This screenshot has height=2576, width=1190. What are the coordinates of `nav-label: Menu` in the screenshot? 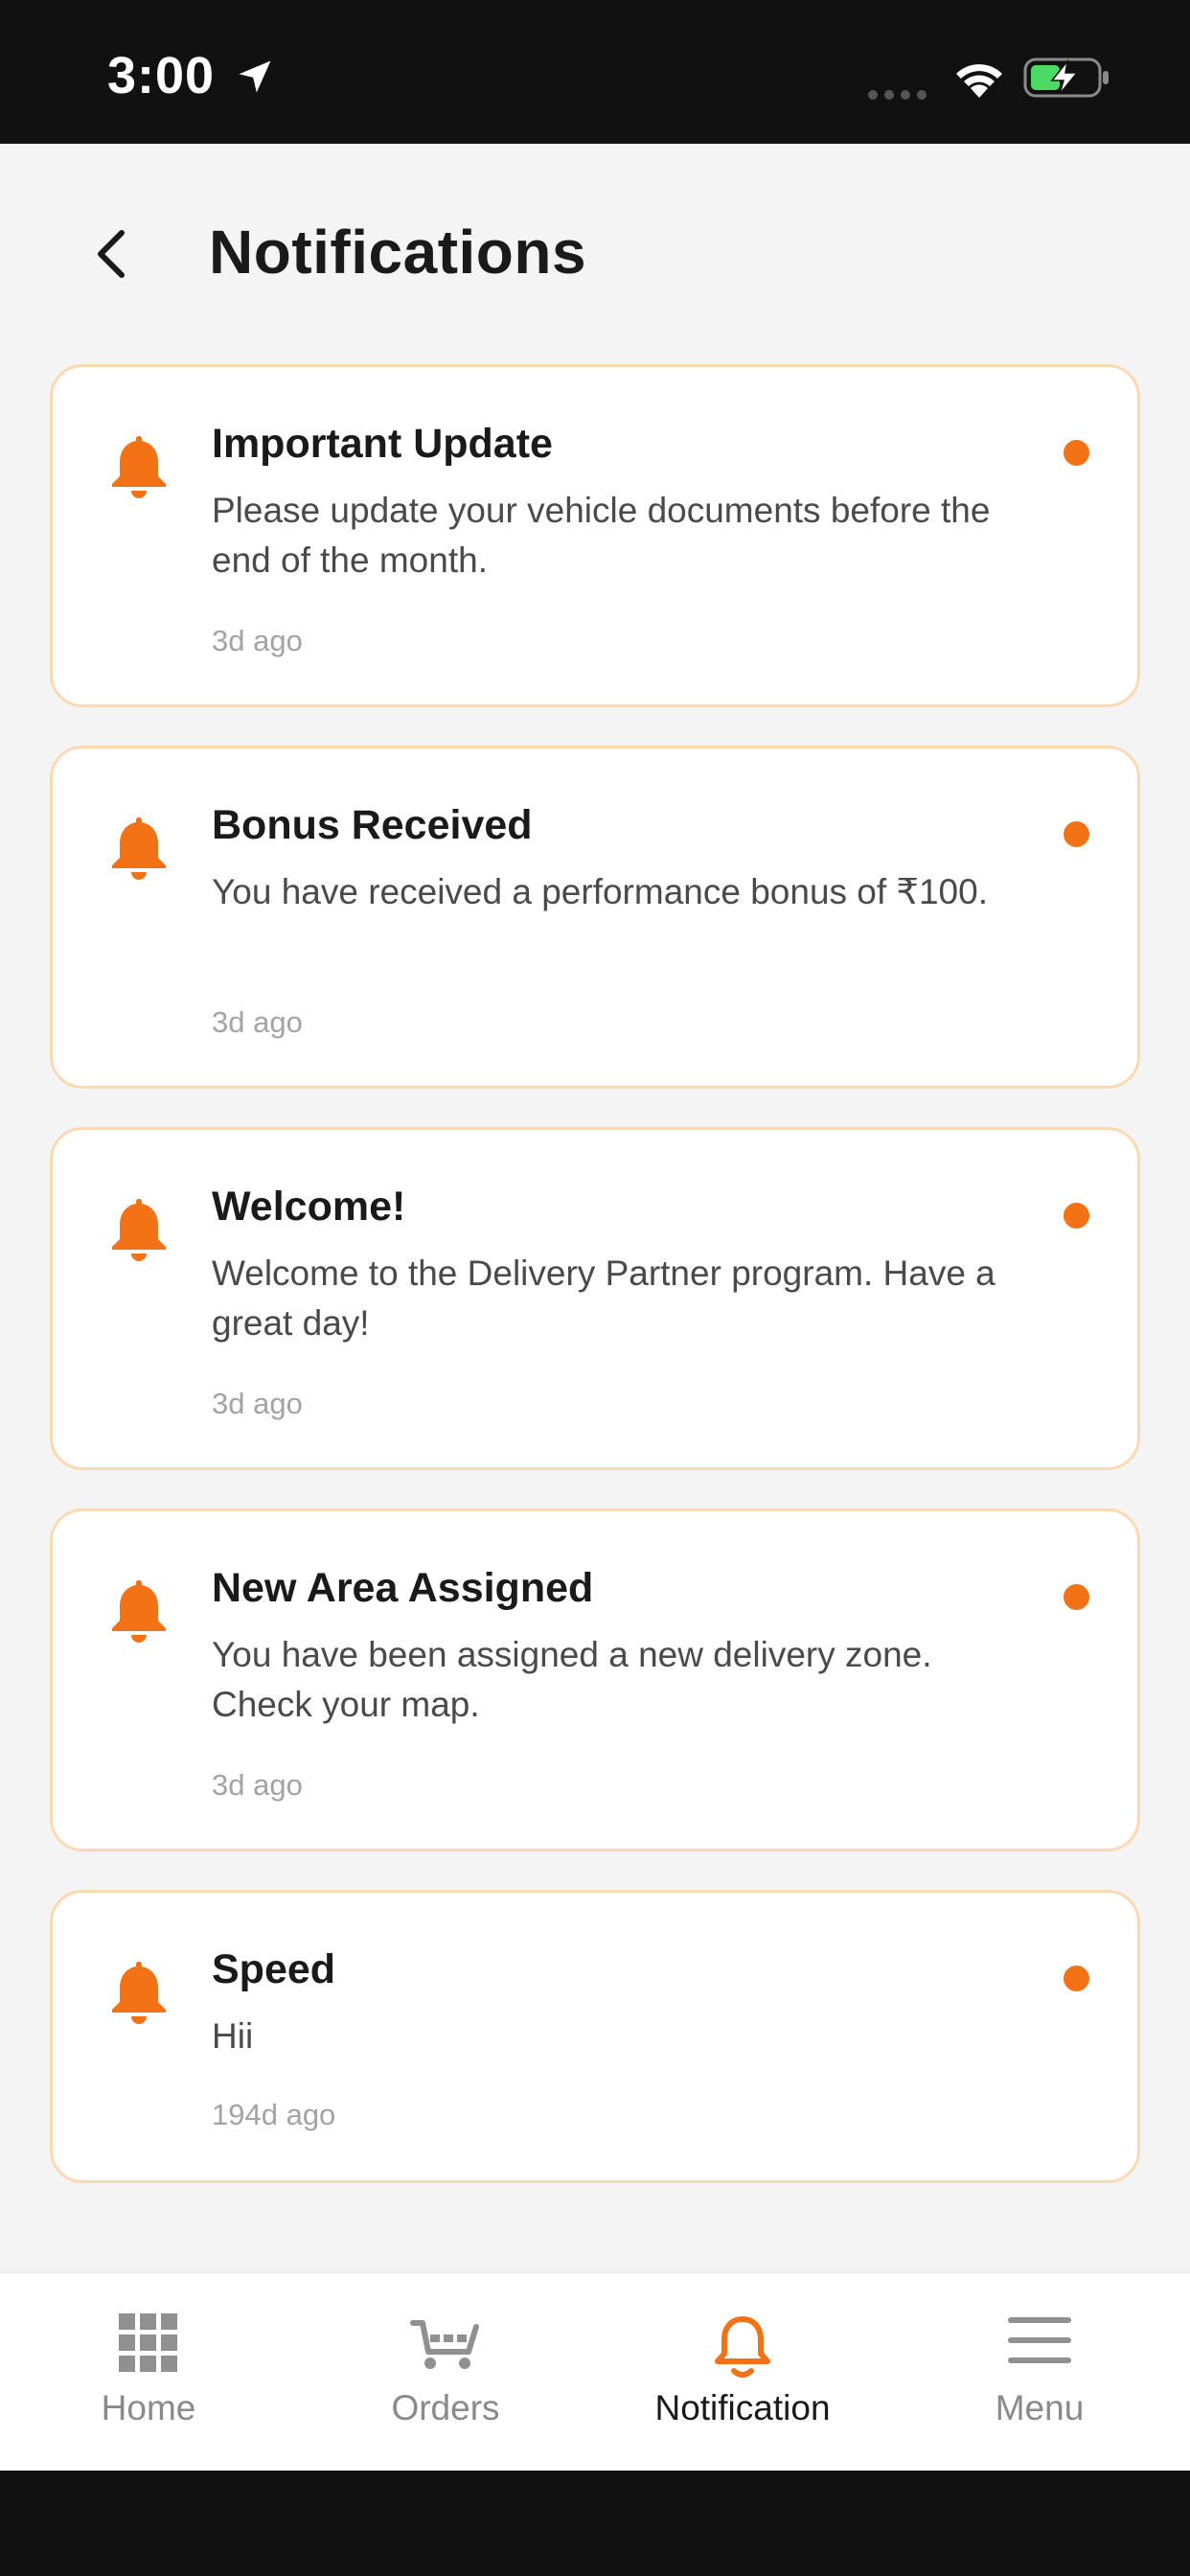 It's located at (1040, 2407).